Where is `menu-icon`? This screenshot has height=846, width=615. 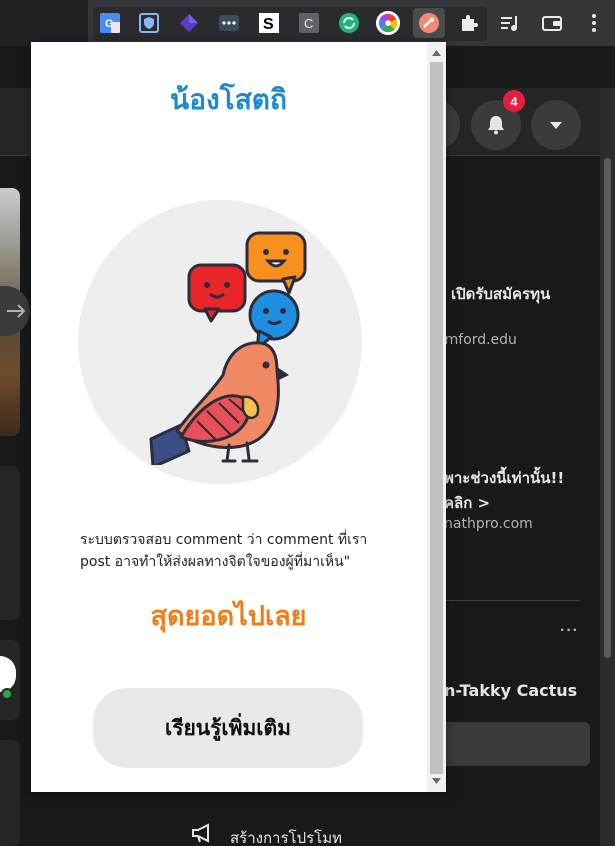 menu-icon is located at coordinates (594, 23).